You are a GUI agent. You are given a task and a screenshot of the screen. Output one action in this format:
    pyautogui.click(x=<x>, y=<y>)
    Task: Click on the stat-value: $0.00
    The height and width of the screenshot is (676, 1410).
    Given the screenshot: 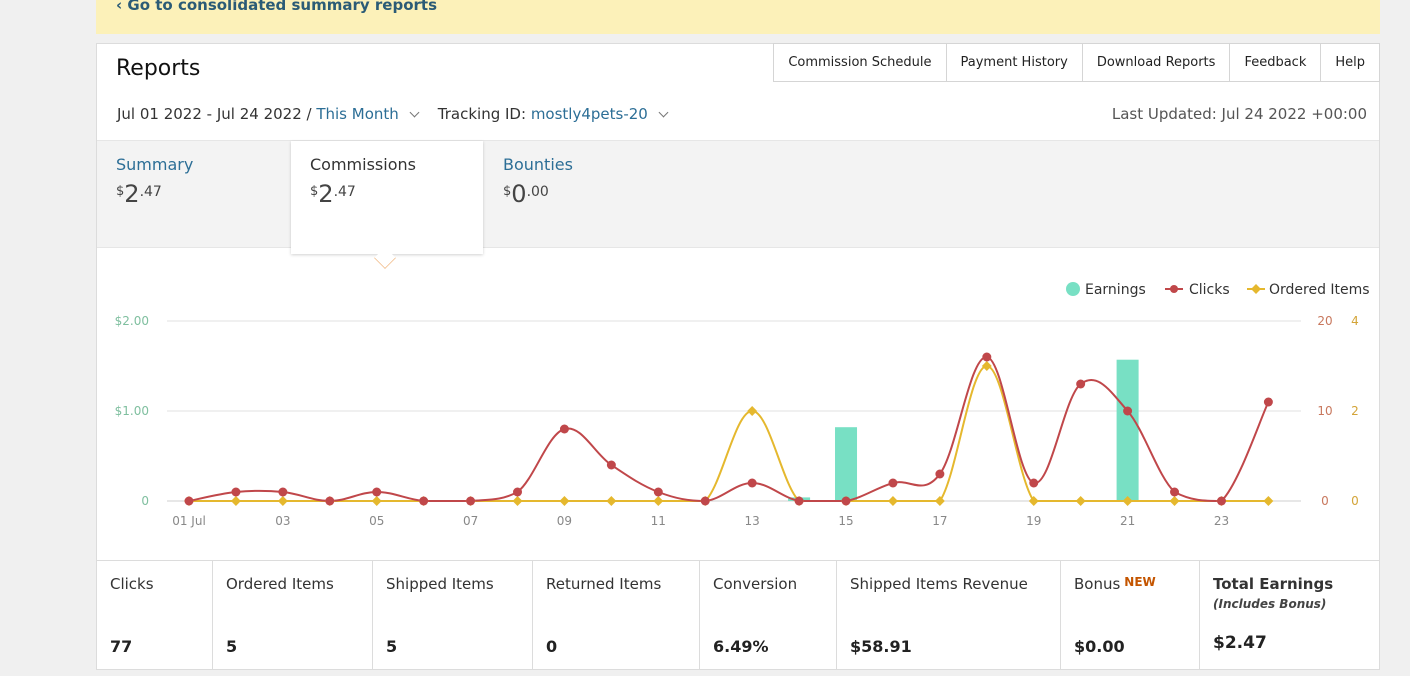 What is the action you would take?
    pyautogui.click(x=1099, y=646)
    